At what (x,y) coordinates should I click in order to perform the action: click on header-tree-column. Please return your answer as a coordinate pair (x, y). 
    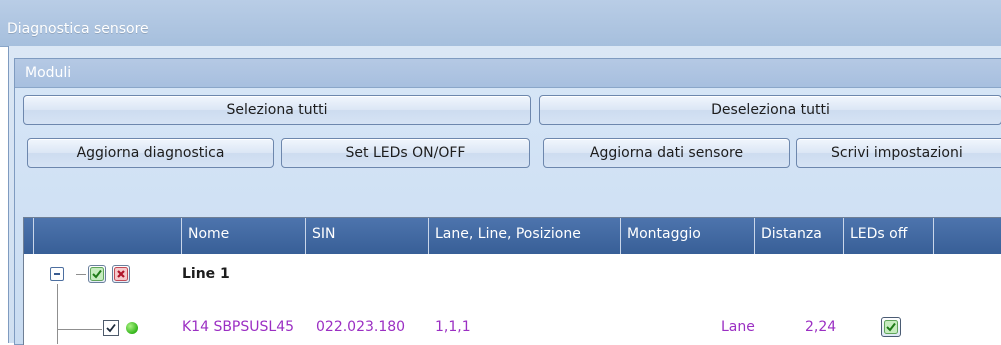
    Looking at the image, I should click on (108, 236).